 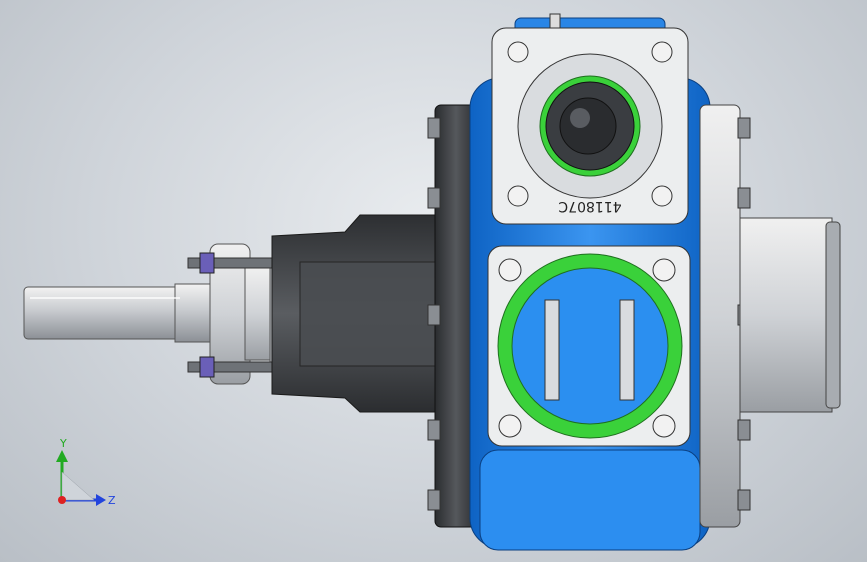 What do you see at coordinates (124, 313) in the screenshot?
I see `drive-shaft` at bounding box center [124, 313].